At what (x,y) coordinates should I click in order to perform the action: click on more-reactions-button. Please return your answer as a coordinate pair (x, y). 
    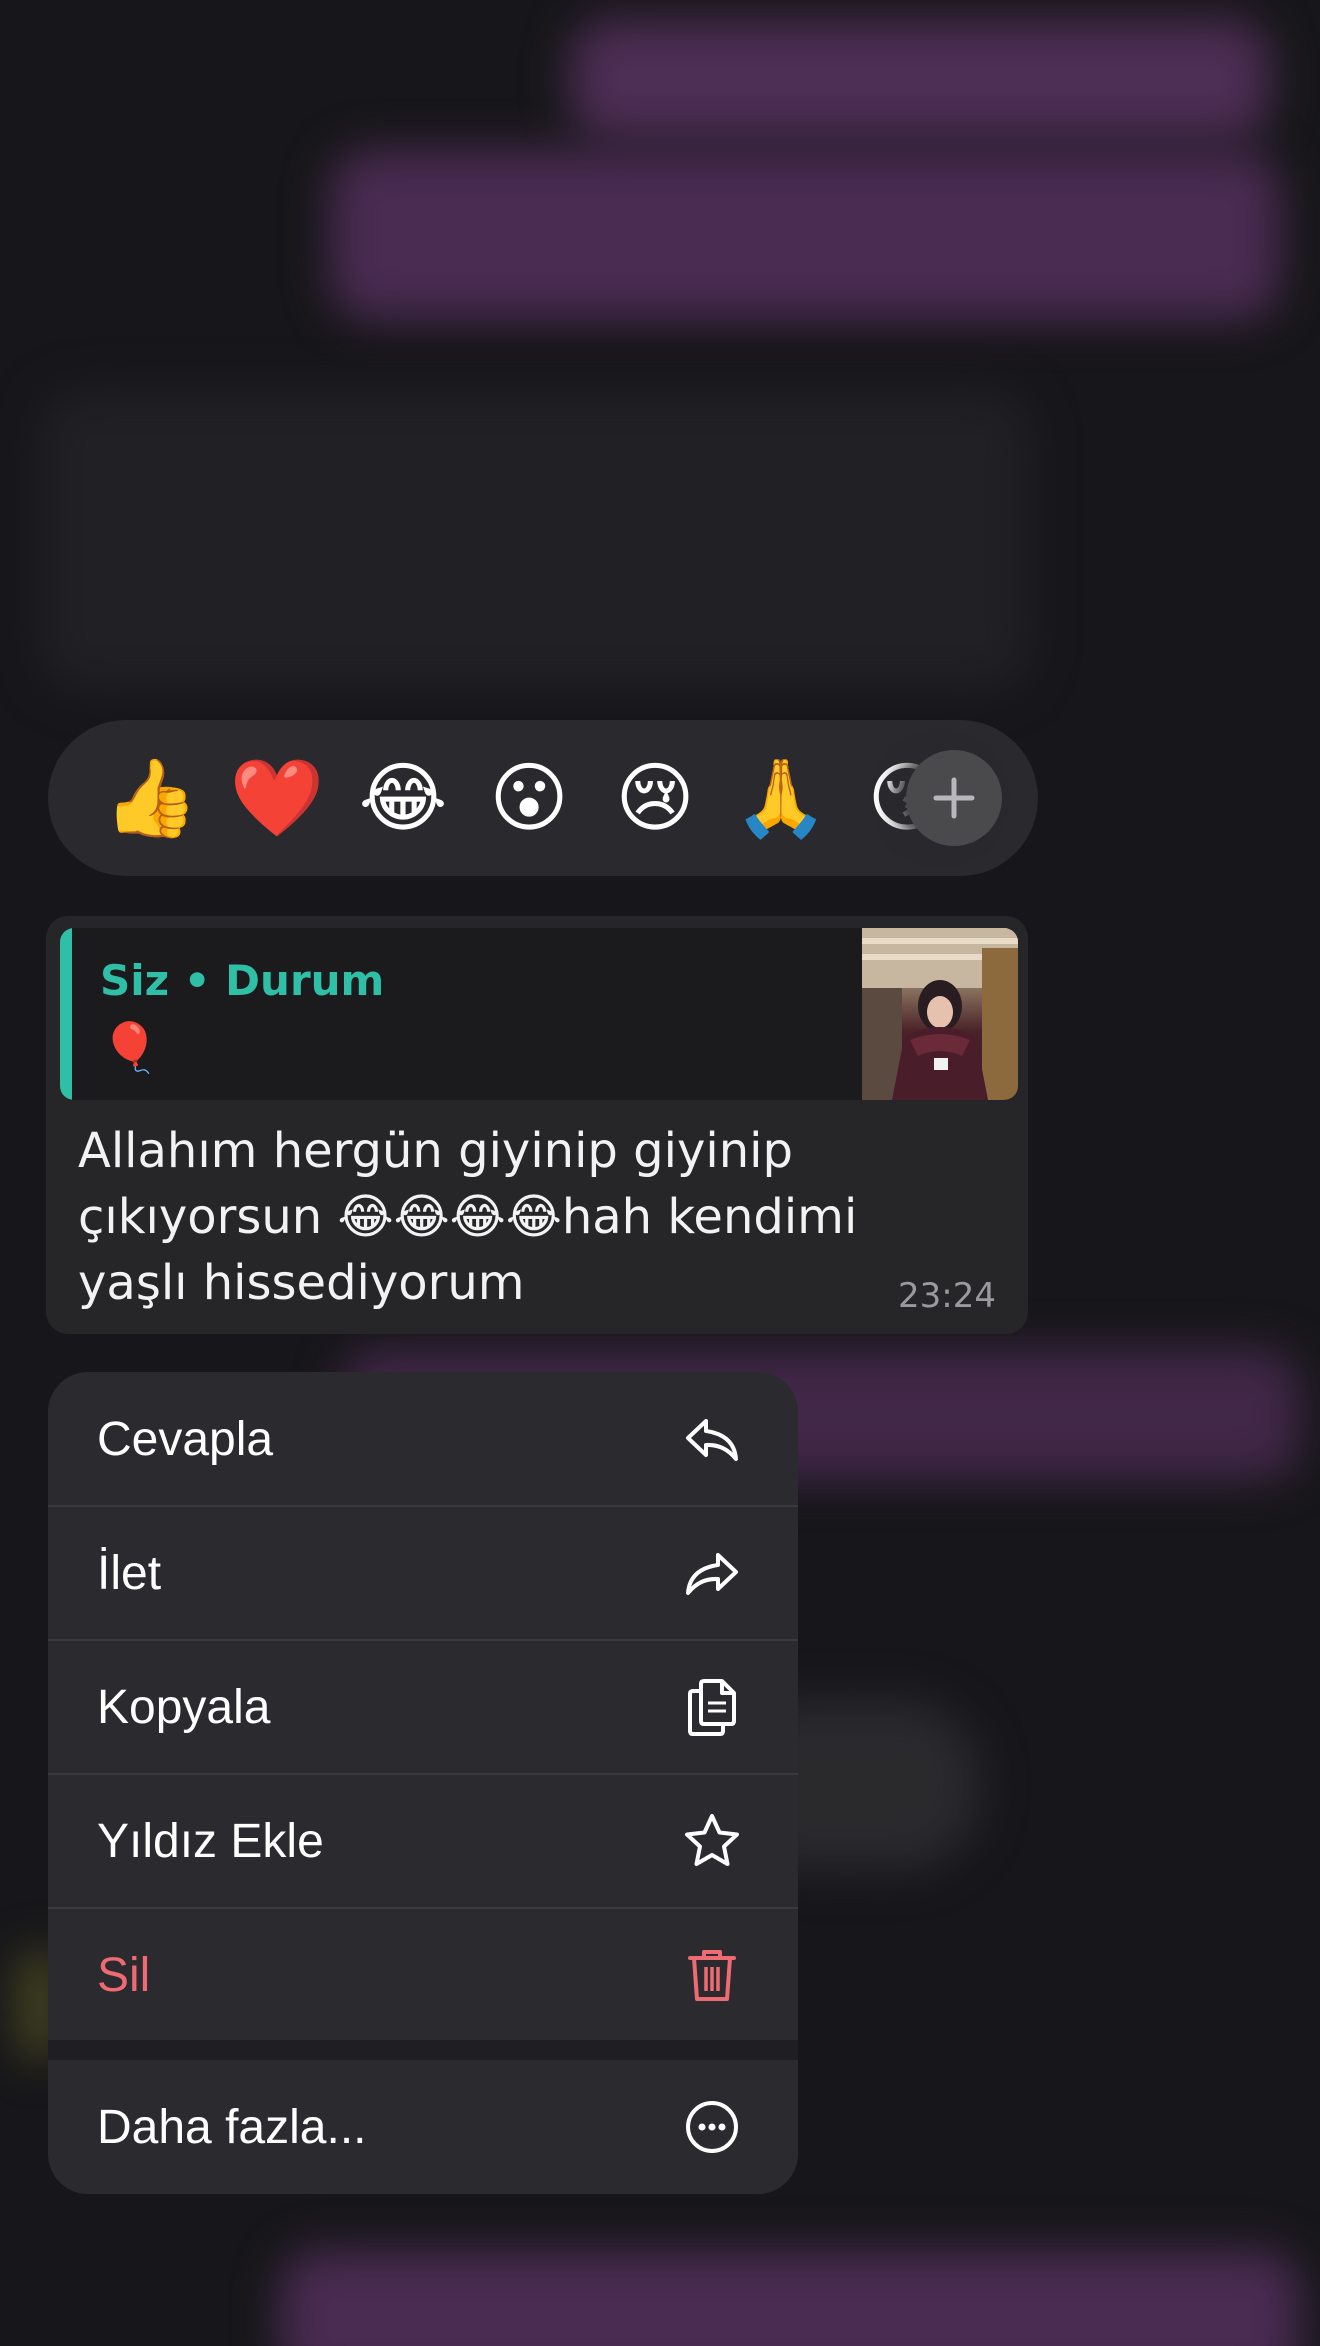
    Looking at the image, I should click on (954, 798).